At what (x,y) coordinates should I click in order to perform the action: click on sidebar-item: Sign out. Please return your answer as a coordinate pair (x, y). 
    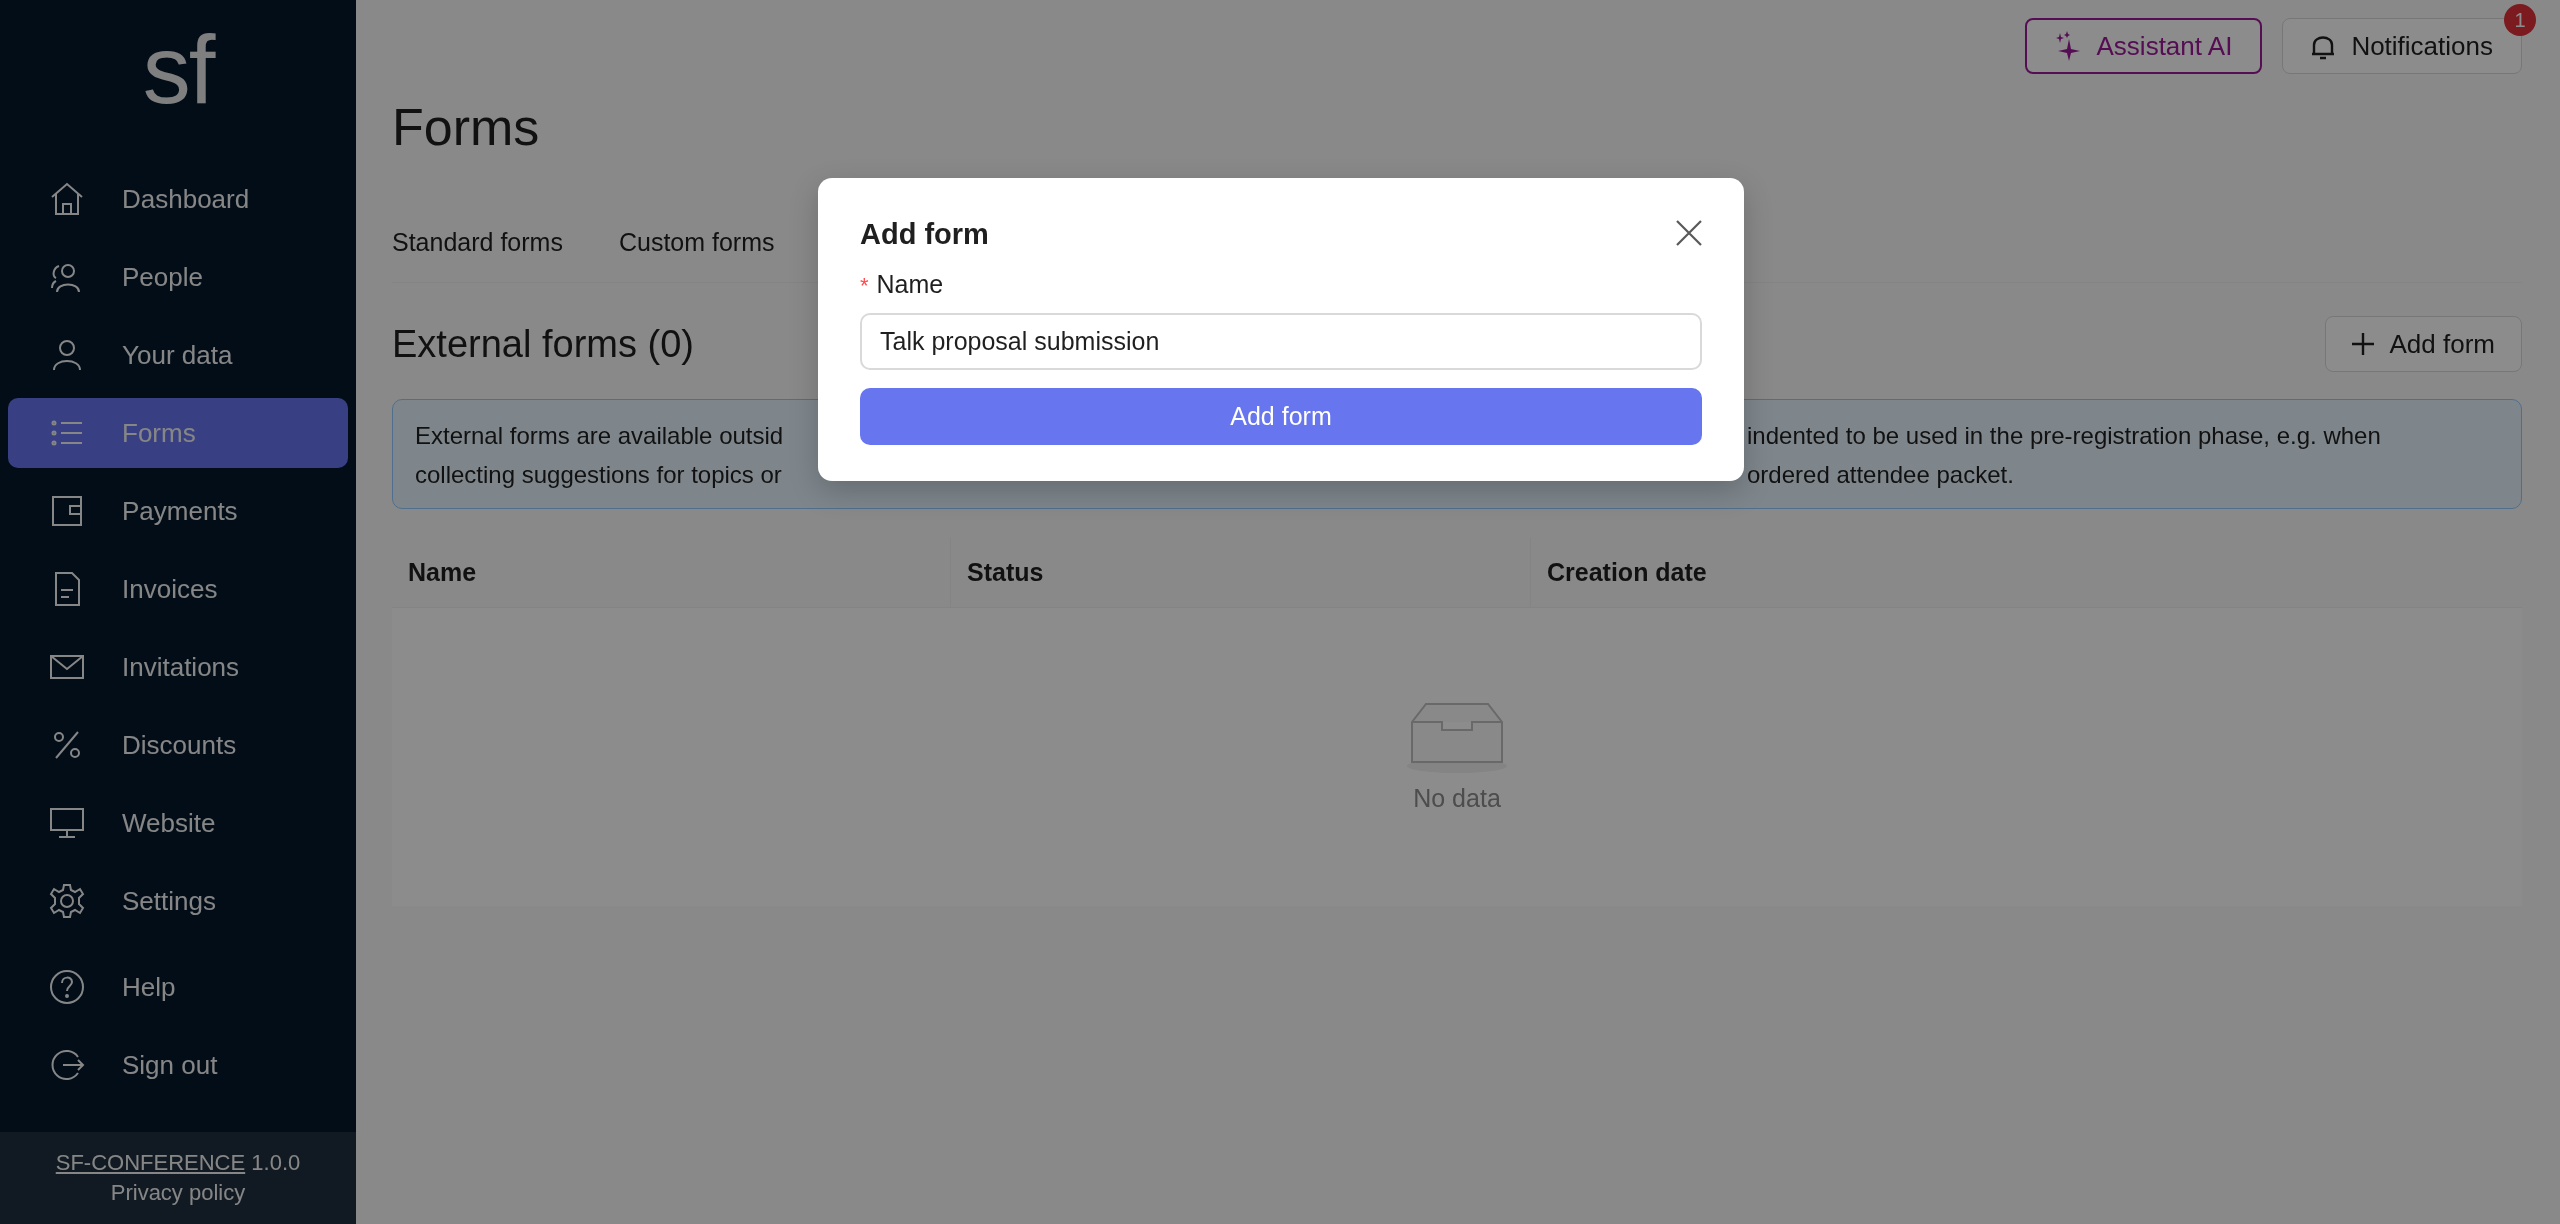
    Looking at the image, I should click on (178, 1065).